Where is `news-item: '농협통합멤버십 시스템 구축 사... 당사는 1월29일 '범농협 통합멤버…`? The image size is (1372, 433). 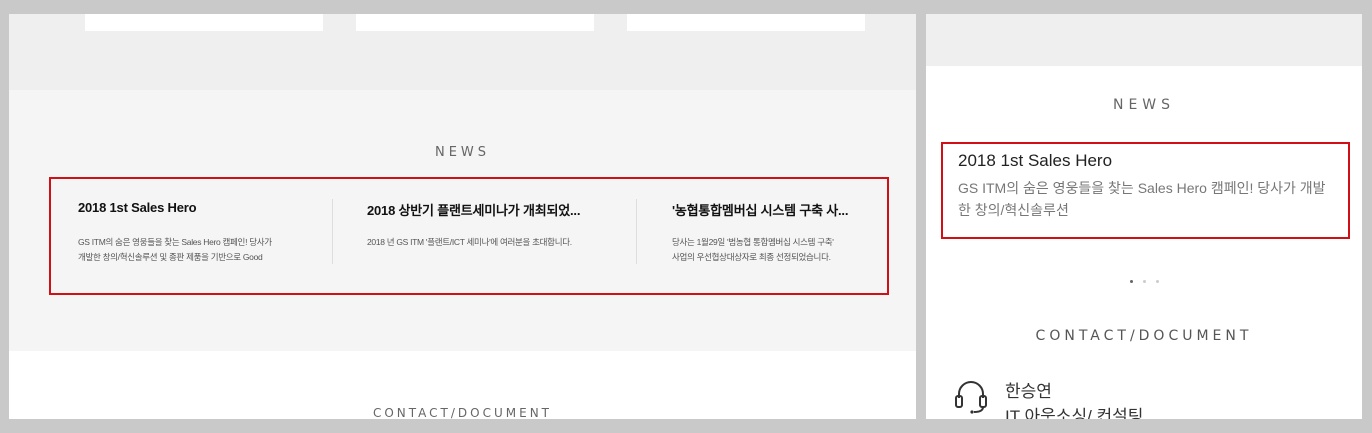 news-item: '농협통합멤버십 시스템 구축 사... 당사는 1월29일 '범농협 통합멤버… is located at coordinates (762, 238).